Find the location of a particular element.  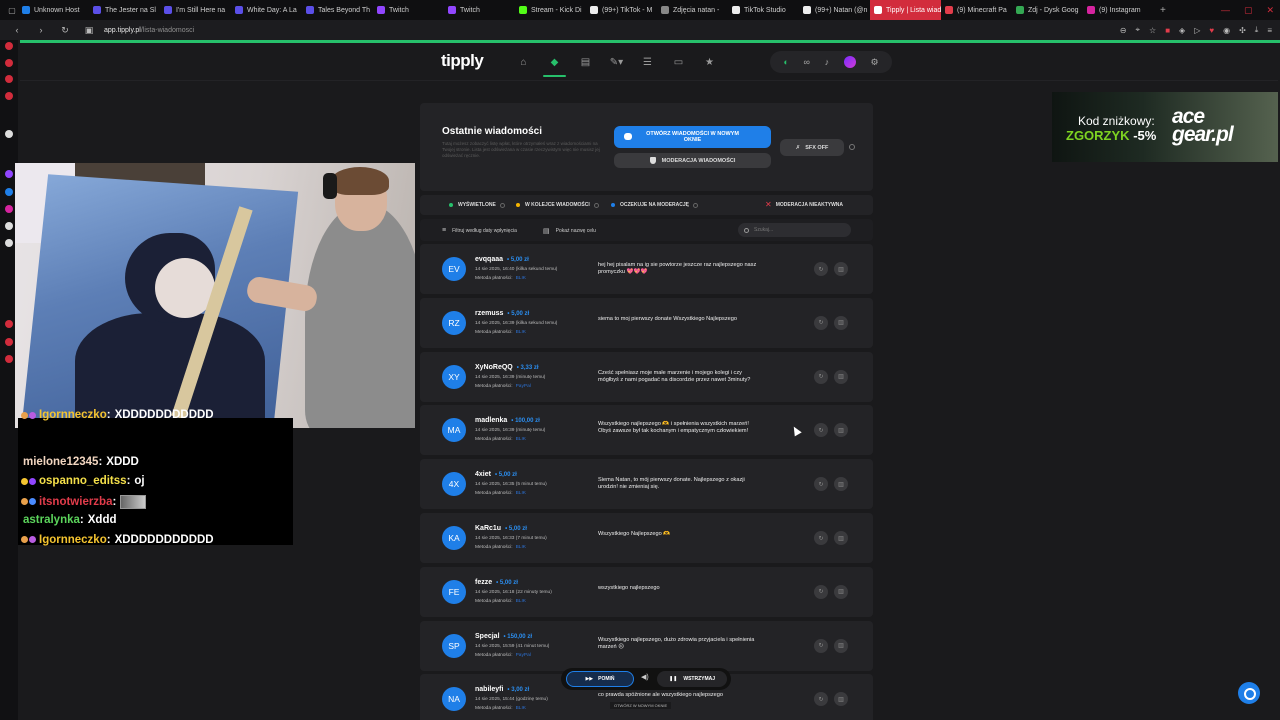

chat-username: itsnotwierzba is located at coordinates (75, 502).